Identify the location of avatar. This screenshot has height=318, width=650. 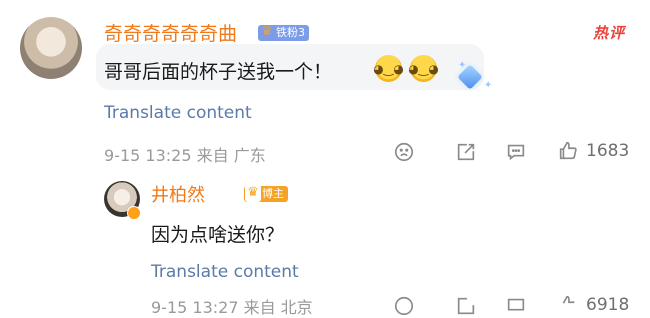
(51, 48).